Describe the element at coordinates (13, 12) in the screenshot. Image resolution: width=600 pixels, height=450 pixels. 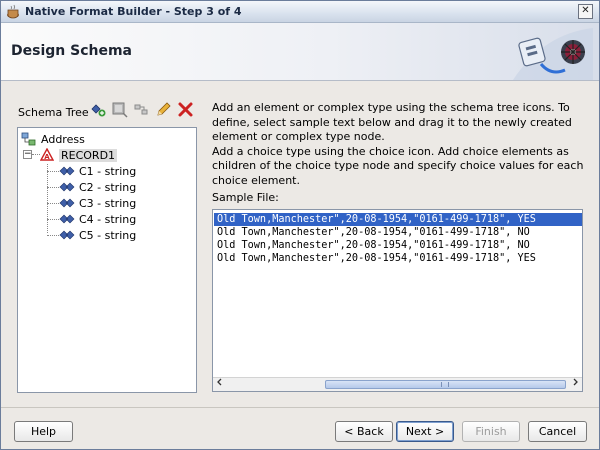
I see `app-coffee-icon` at that location.